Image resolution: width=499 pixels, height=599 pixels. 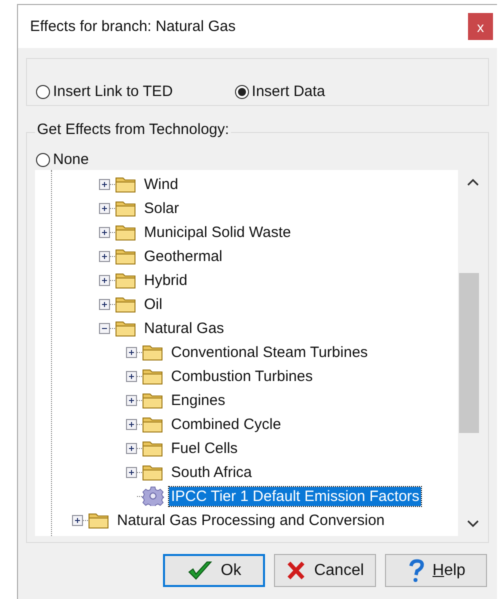 What do you see at coordinates (473, 524) in the screenshot?
I see `scroll-down-icon` at bounding box center [473, 524].